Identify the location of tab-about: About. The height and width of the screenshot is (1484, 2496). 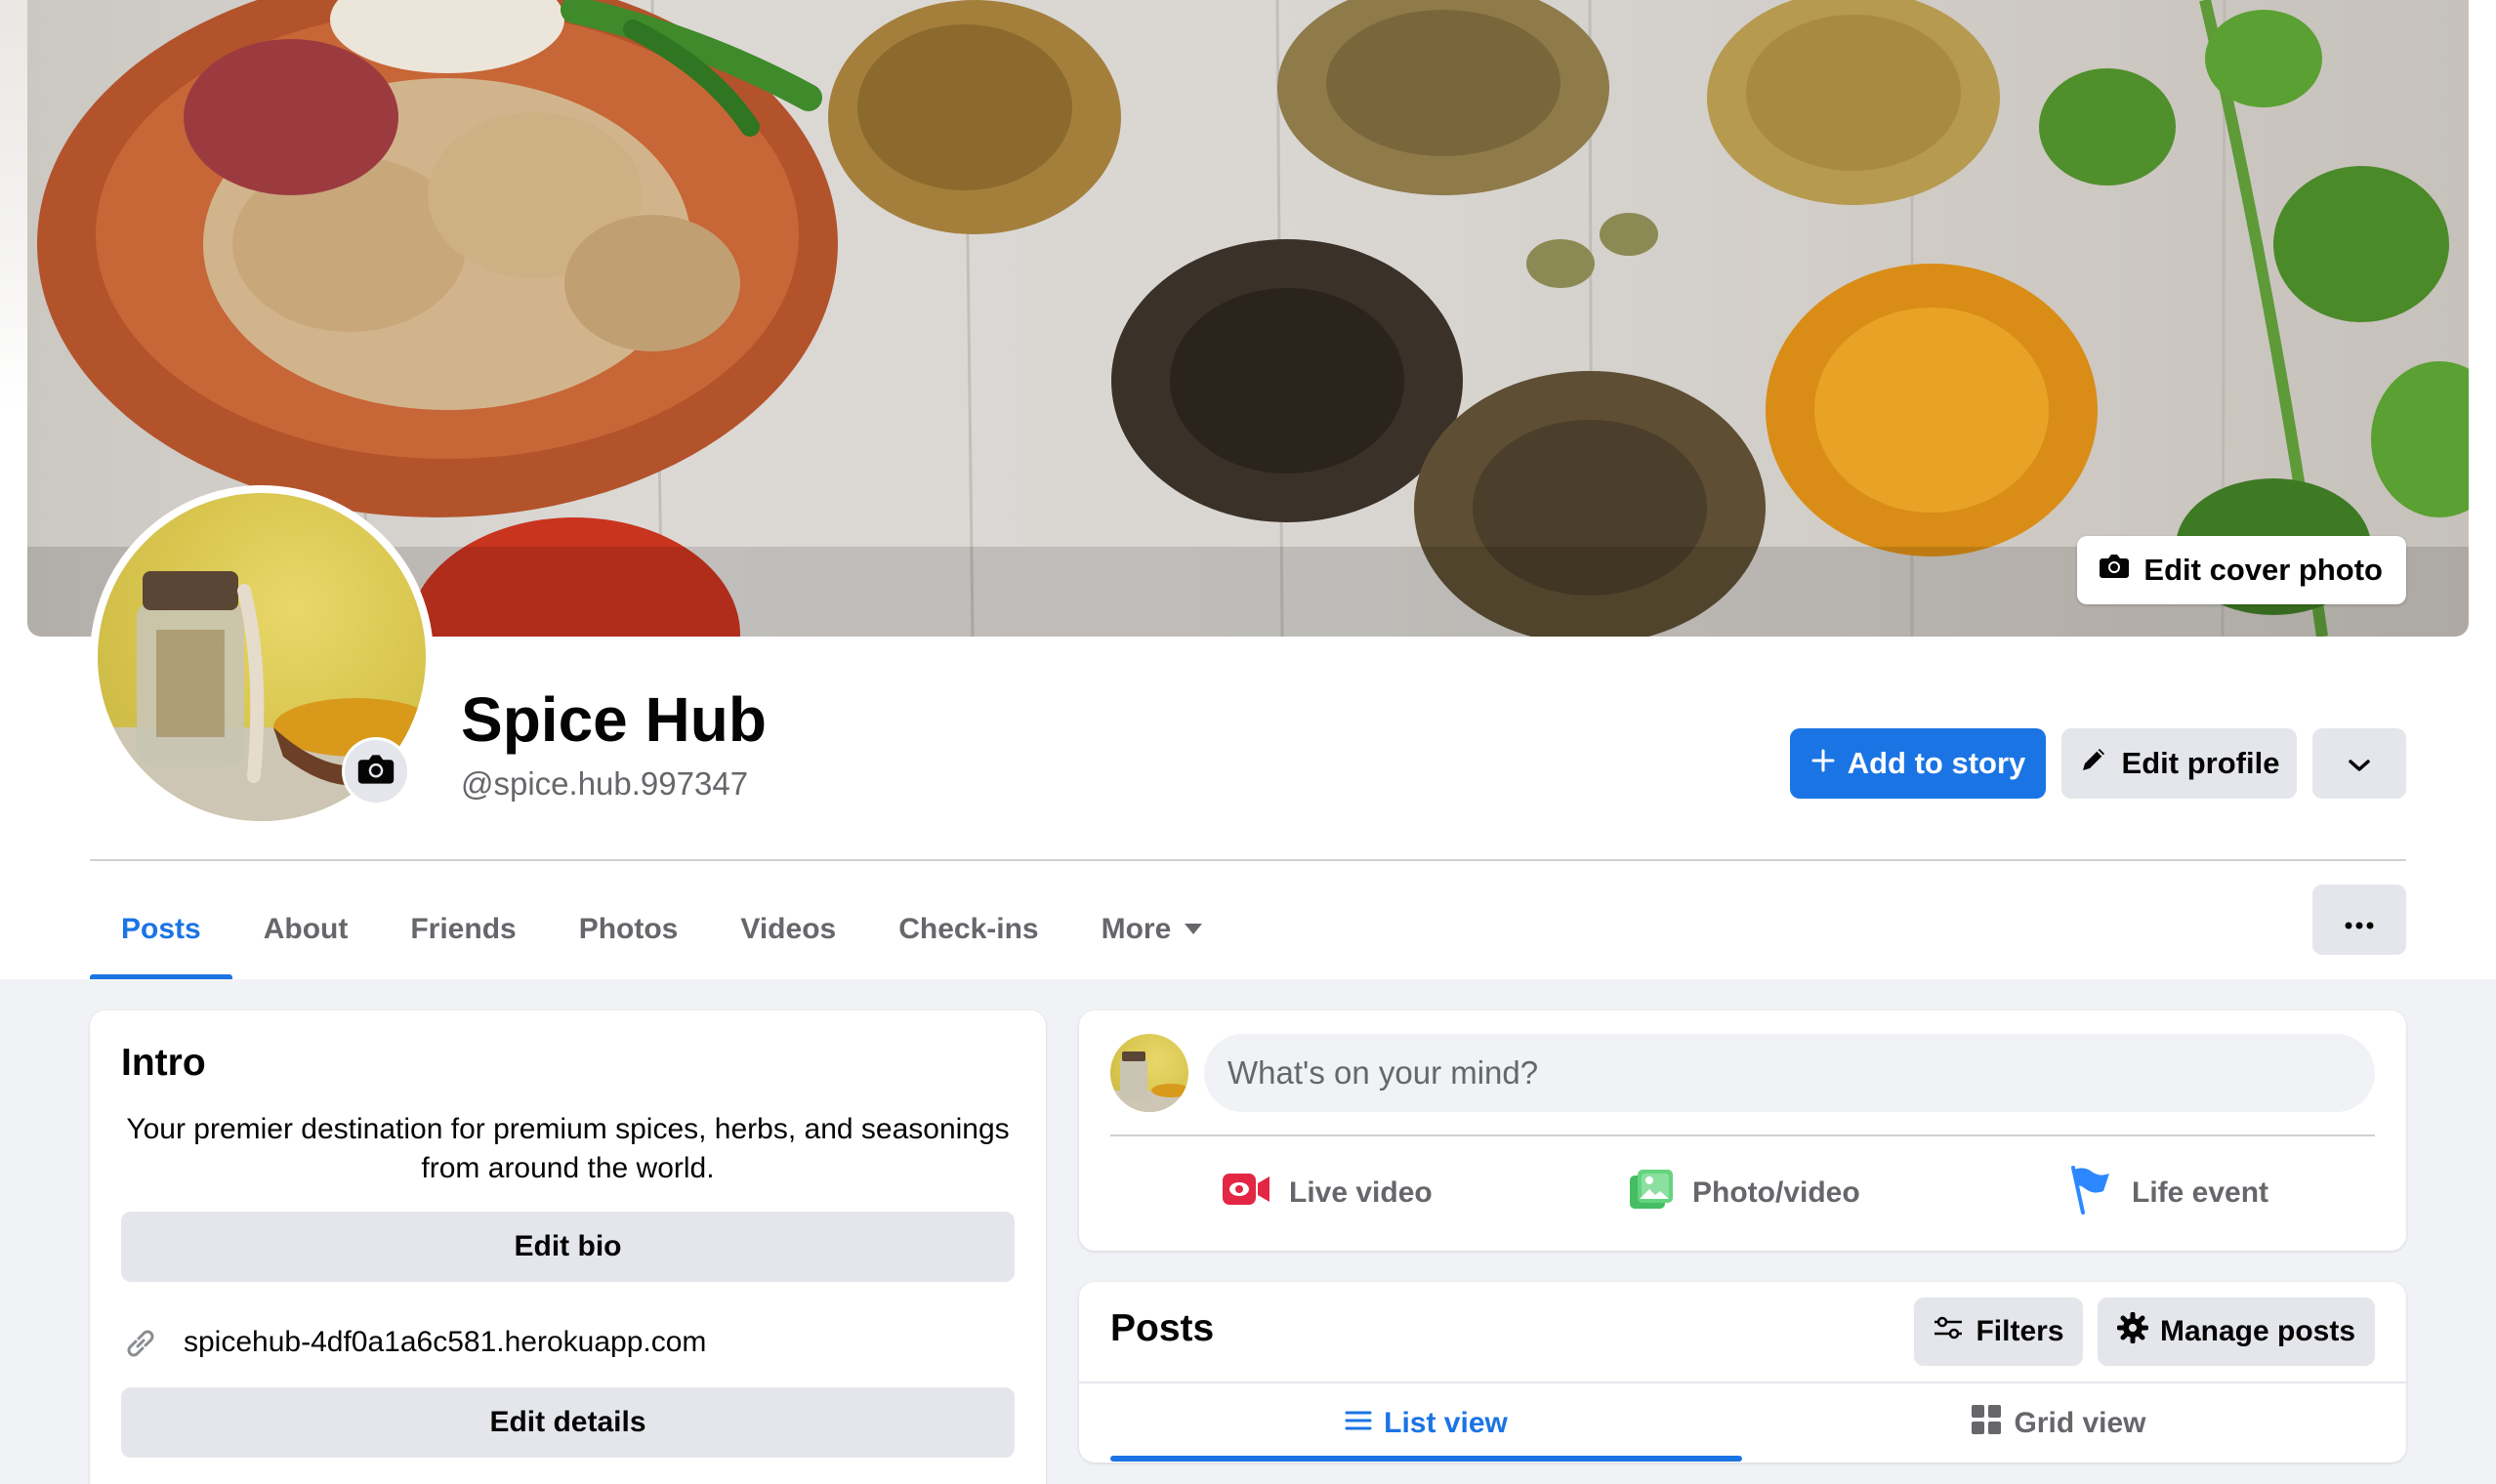
(306, 929).